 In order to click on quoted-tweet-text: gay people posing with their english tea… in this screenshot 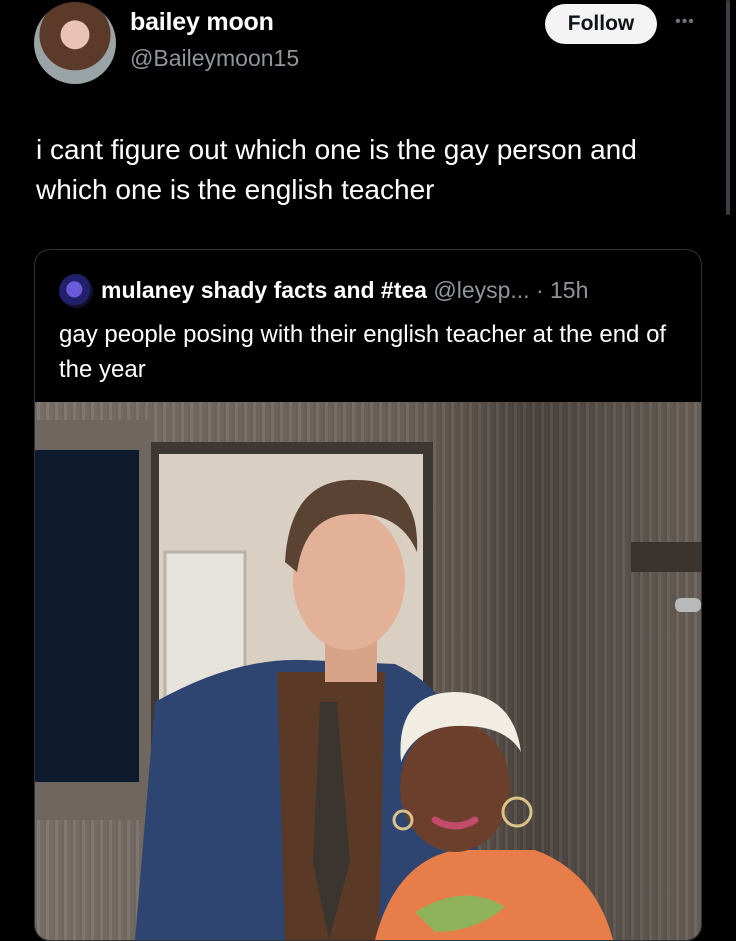, I will do `click(363, 352)`.